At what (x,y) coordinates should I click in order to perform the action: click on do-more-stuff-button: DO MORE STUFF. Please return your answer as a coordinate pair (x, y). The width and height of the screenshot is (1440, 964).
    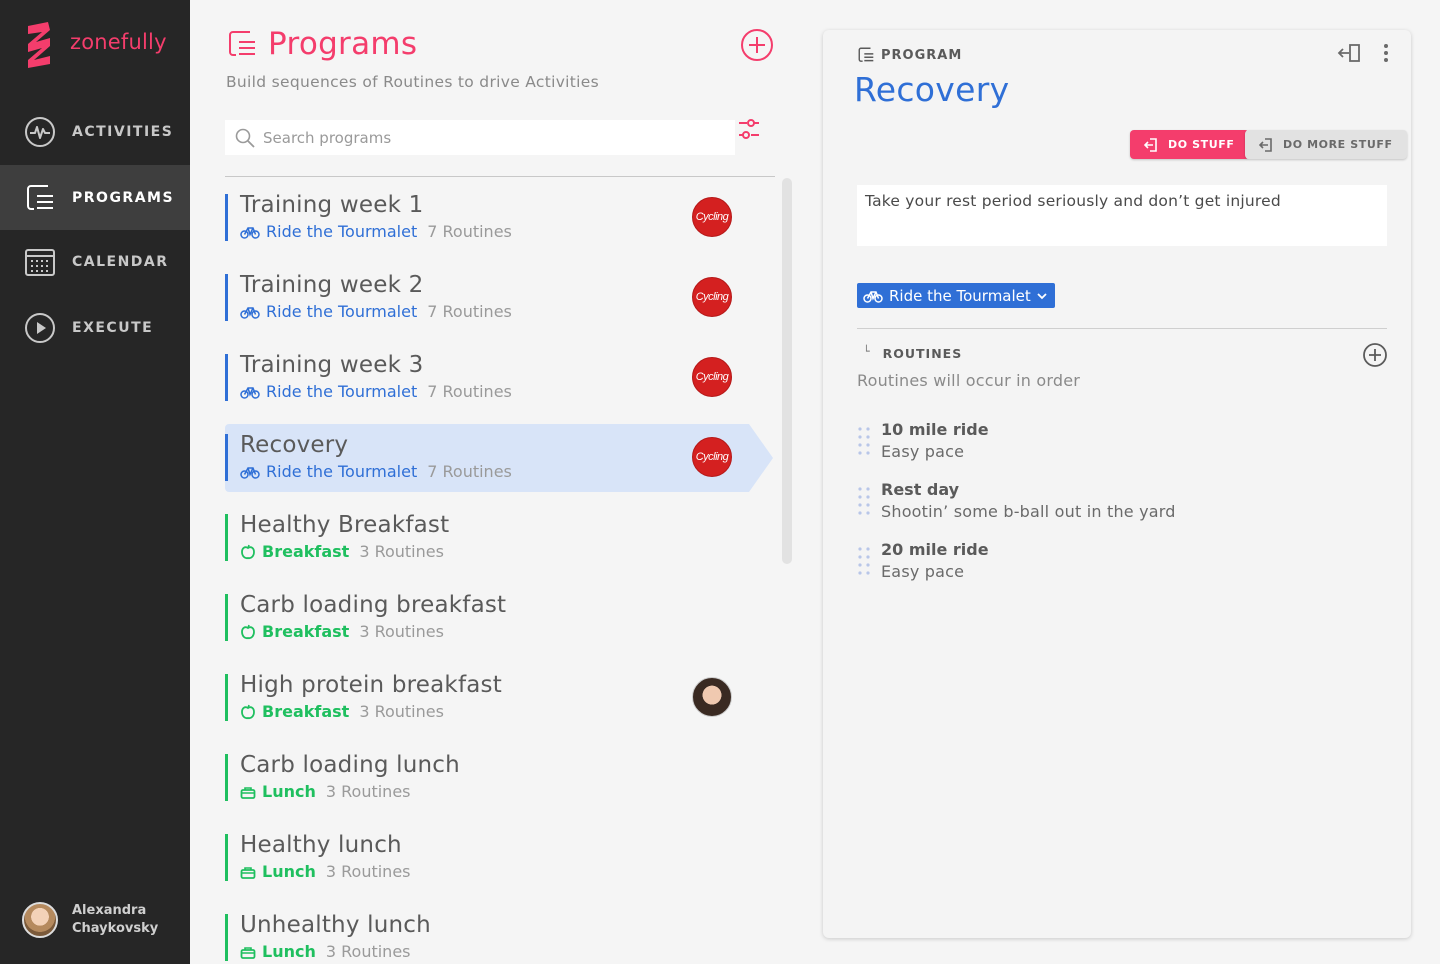
    Looking at the image, I should click on (1326, 144).